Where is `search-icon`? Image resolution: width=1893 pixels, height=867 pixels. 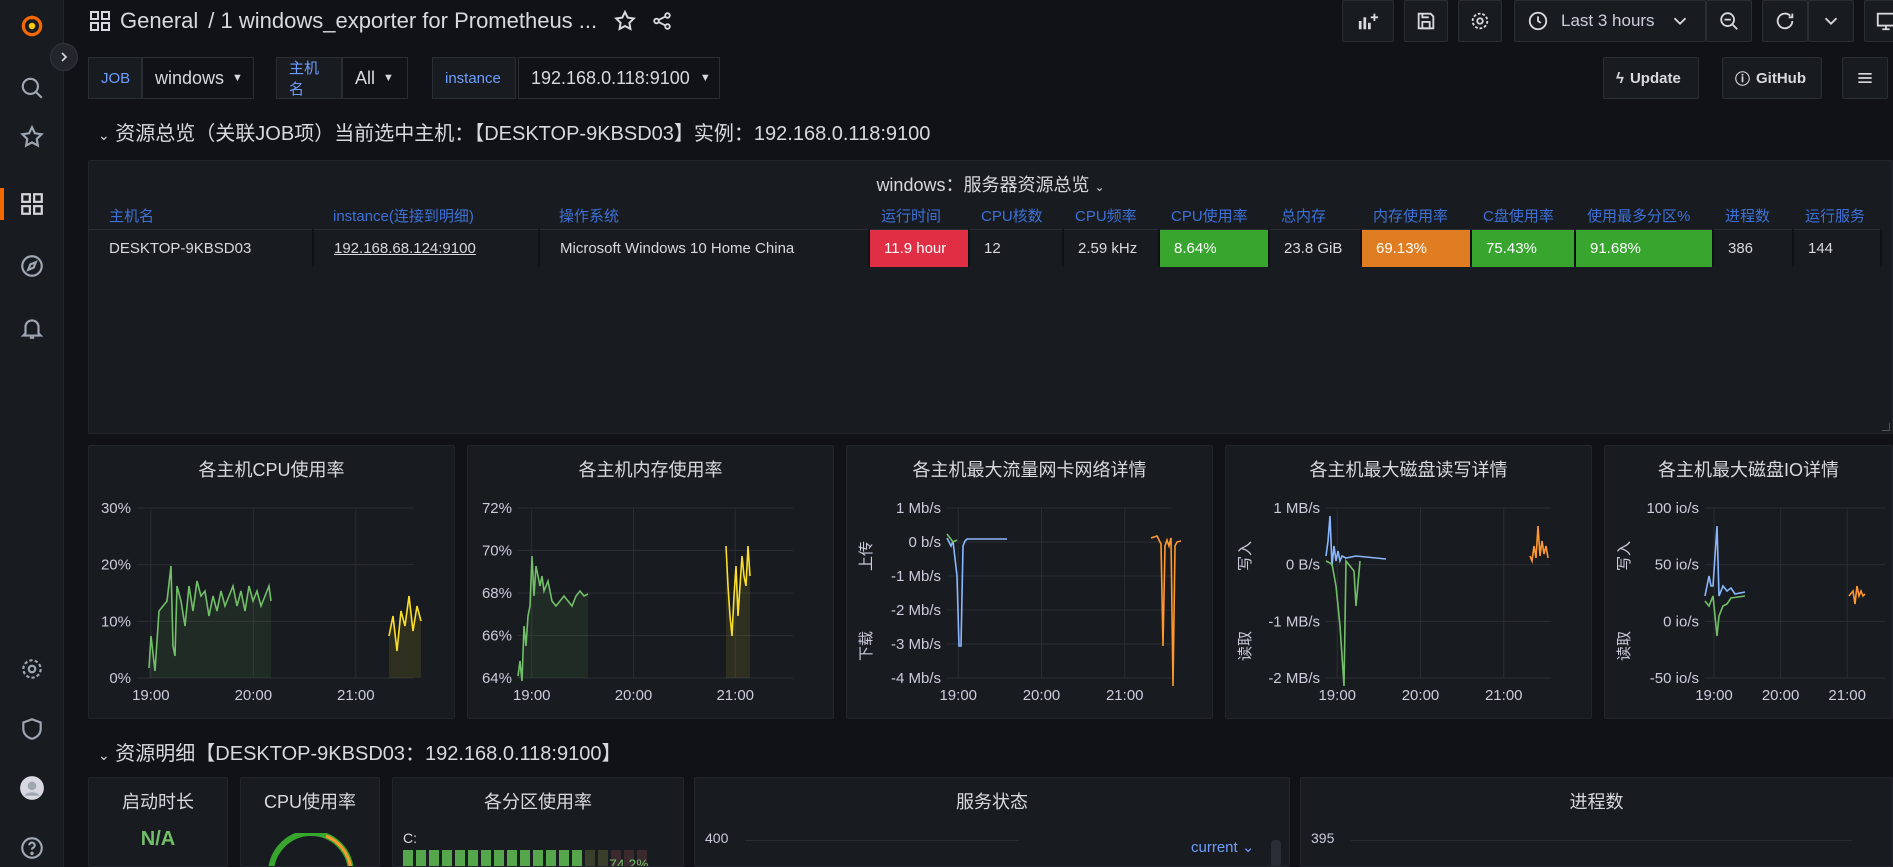 search-icon is located at coordinates (32, 88).